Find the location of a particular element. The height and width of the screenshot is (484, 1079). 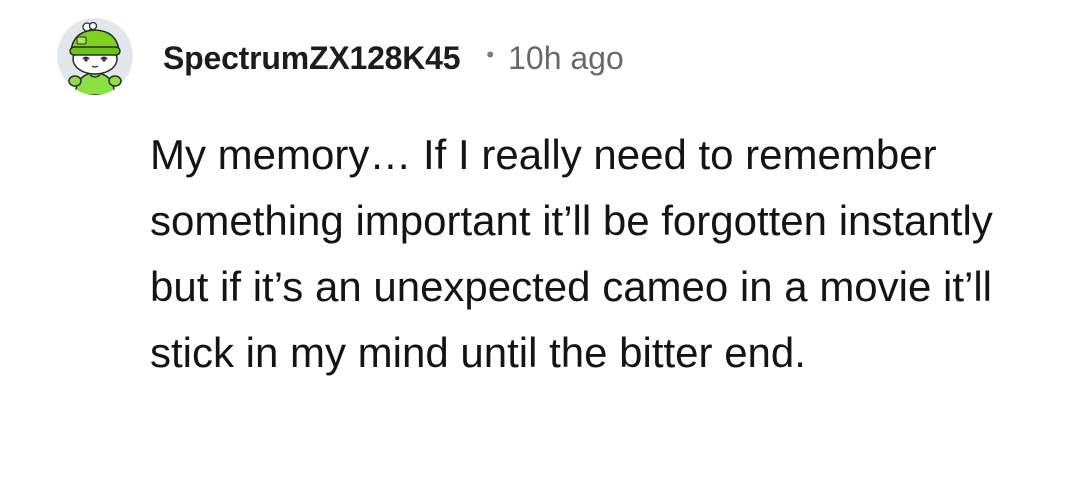

snoo-avatar-icon is located at coordinates (95, 56).